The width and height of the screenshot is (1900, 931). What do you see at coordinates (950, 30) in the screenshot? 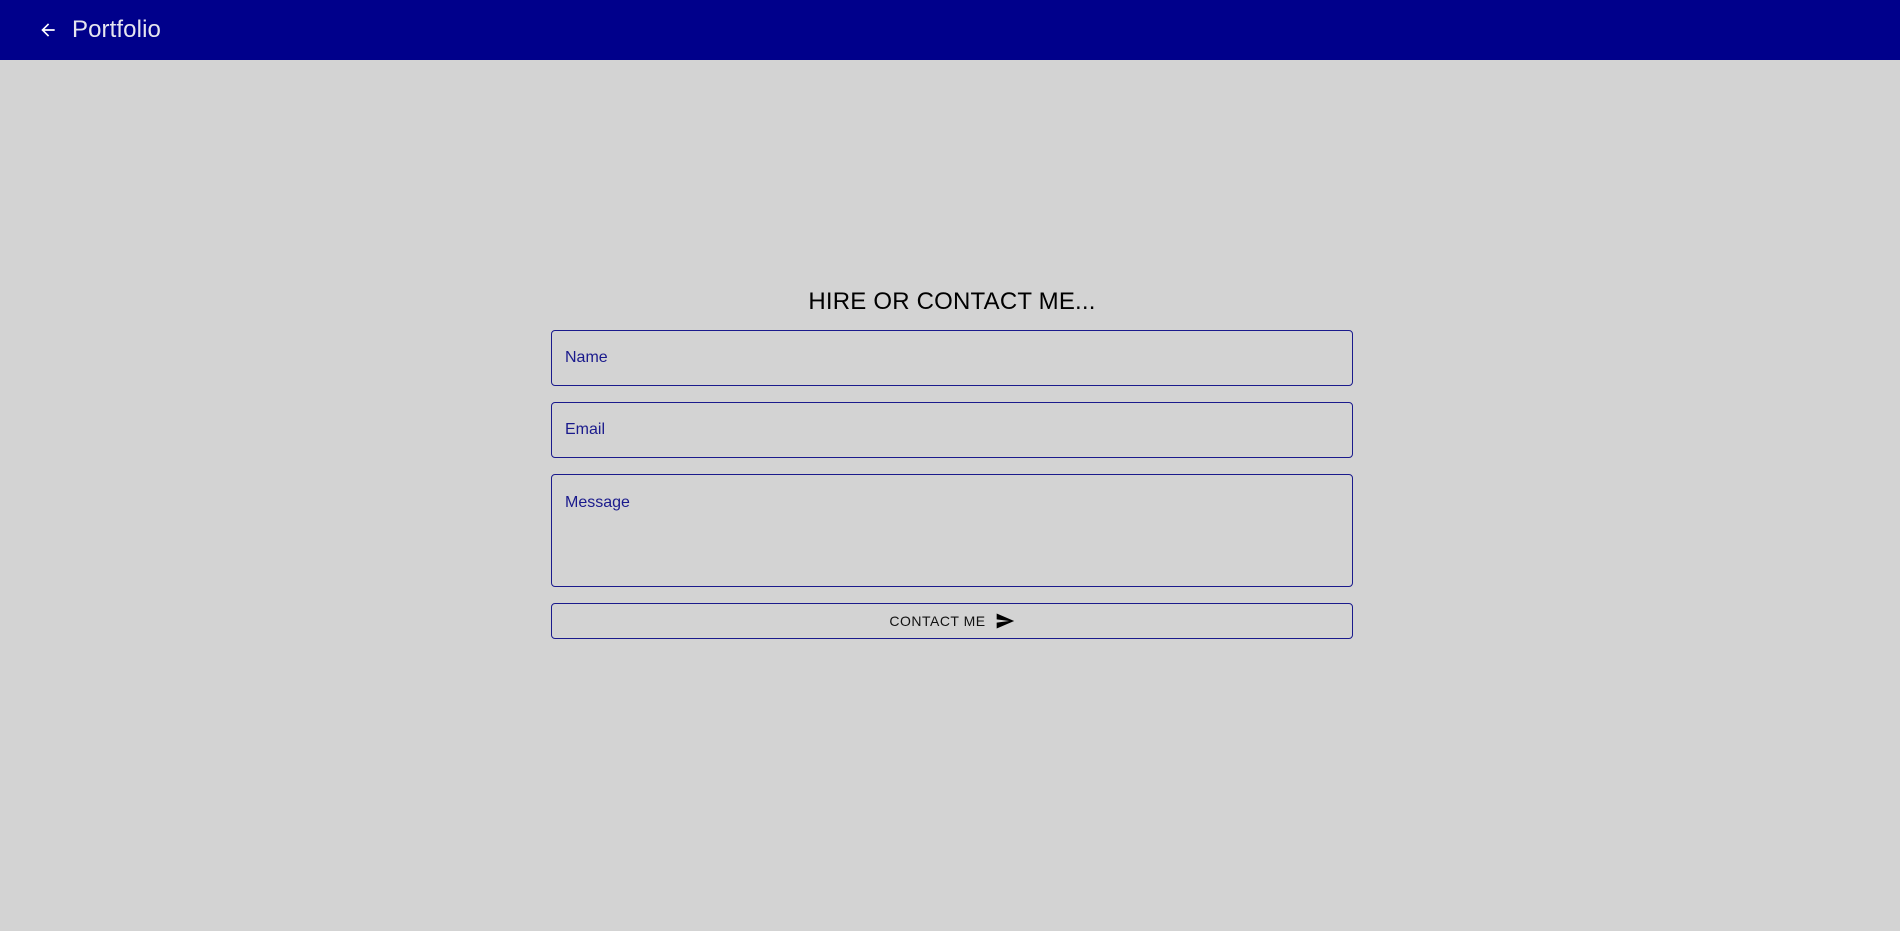
I see `app-bar: Portfolio` at bounding box center [950, 30].